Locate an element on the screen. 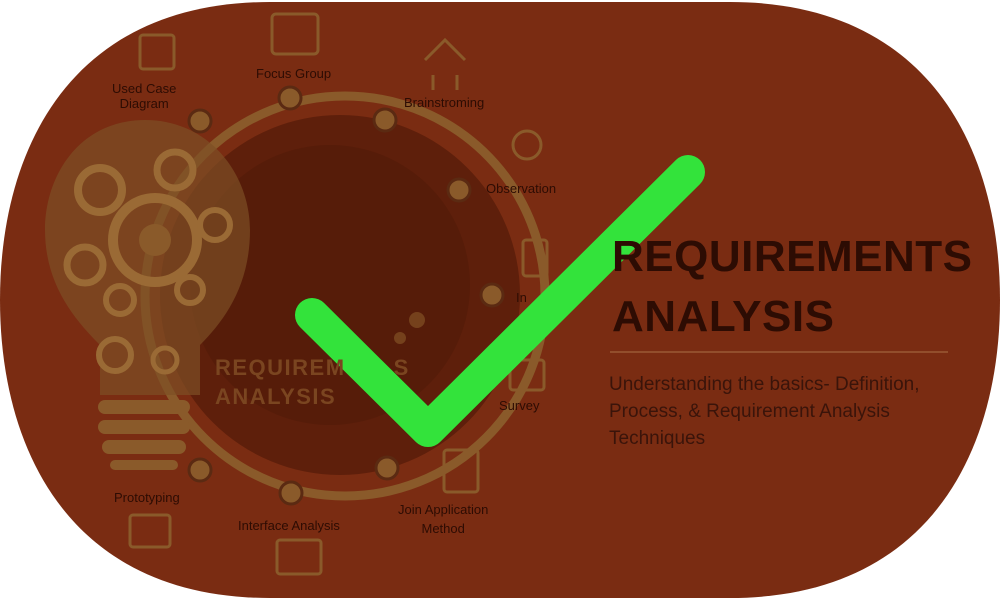  technique-label-jad: Join Application Method is located at coordinates (443, 519).